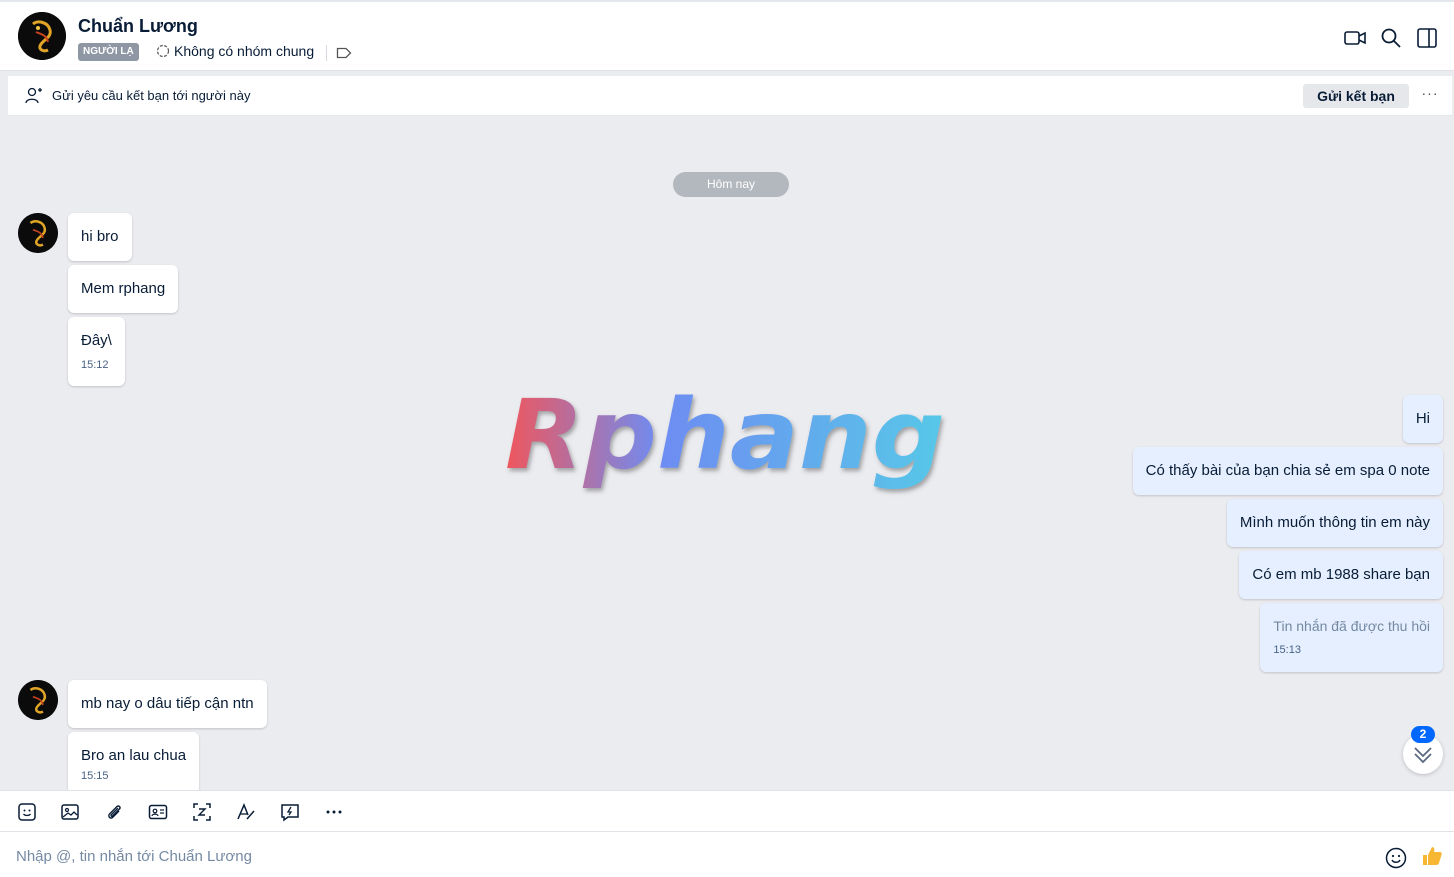  What do you see at coordinates (727, 811) in the screenshot?
I see `composer-toolbar` at bounding box center [727, 811].